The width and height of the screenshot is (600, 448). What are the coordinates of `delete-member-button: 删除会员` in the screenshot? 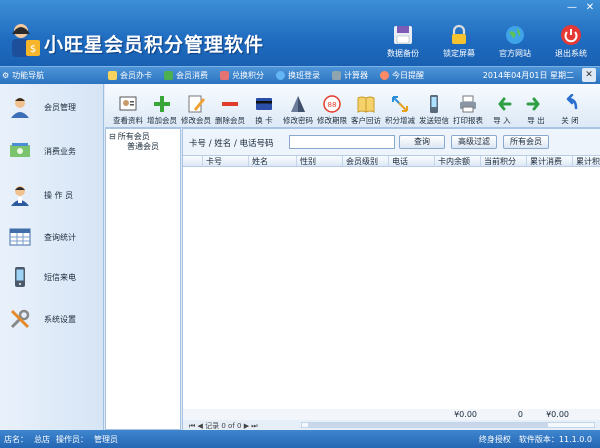 It's located at (230, 105).